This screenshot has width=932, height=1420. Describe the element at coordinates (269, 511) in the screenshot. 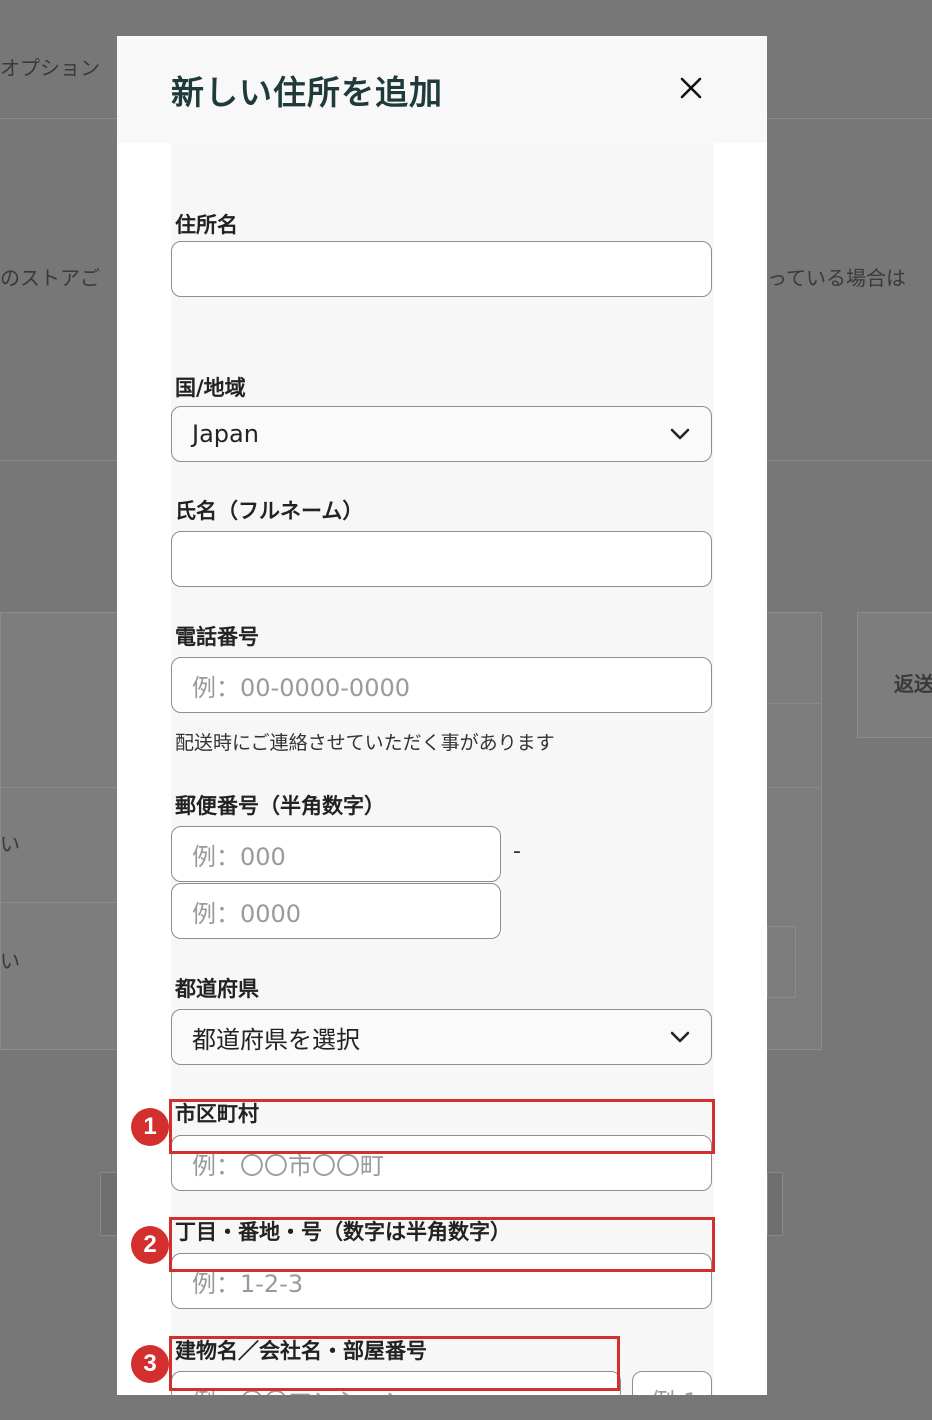

I see `full-name-label: 氏名（フルネーム）` at that location.